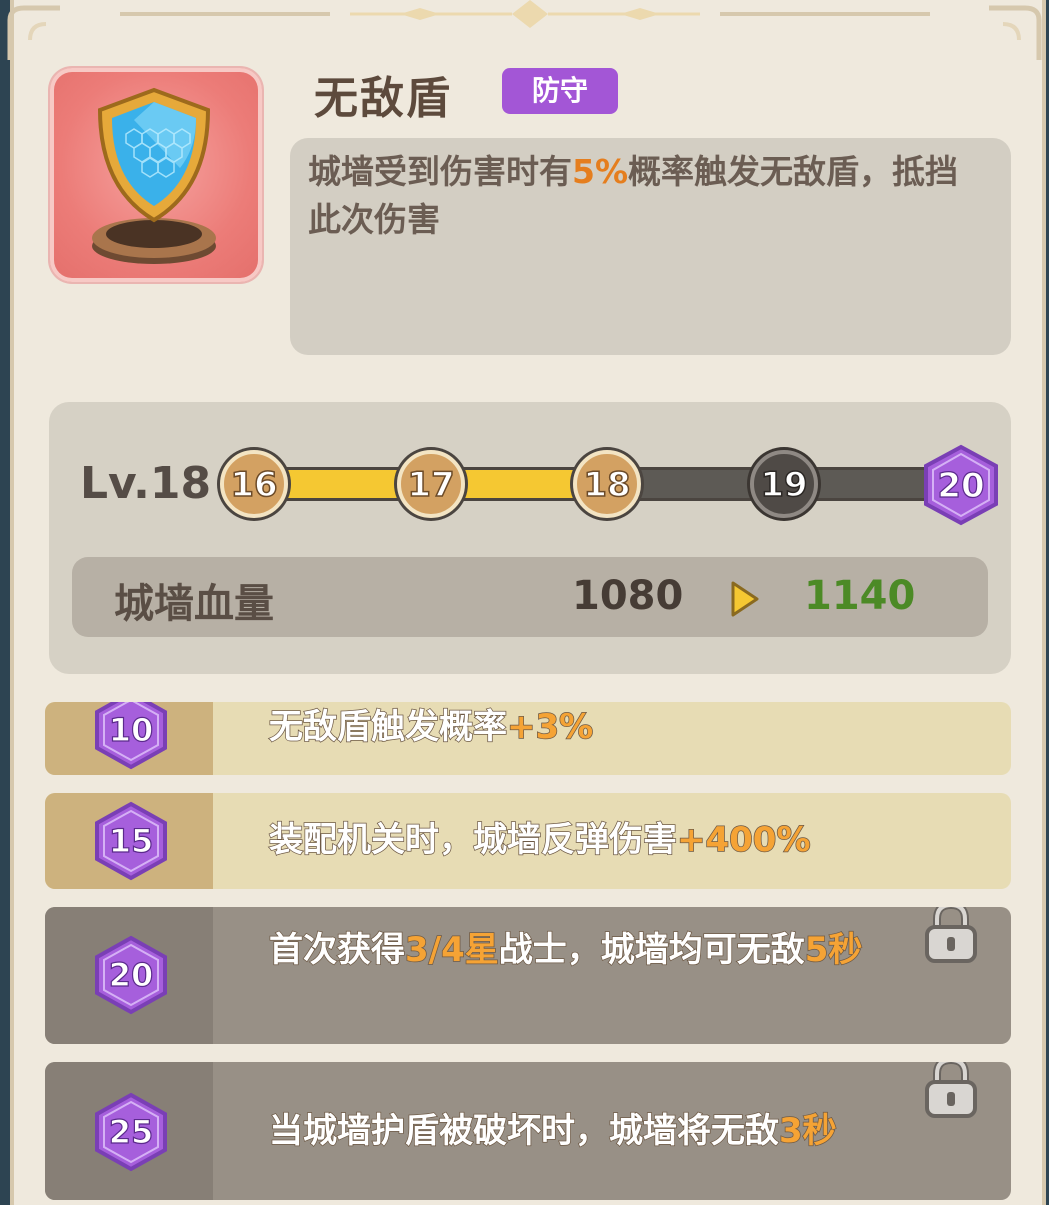 The width and height of the screenshot is (1049, 1205). I want to click on upgrade-level-label: 15, so click(131, 841).